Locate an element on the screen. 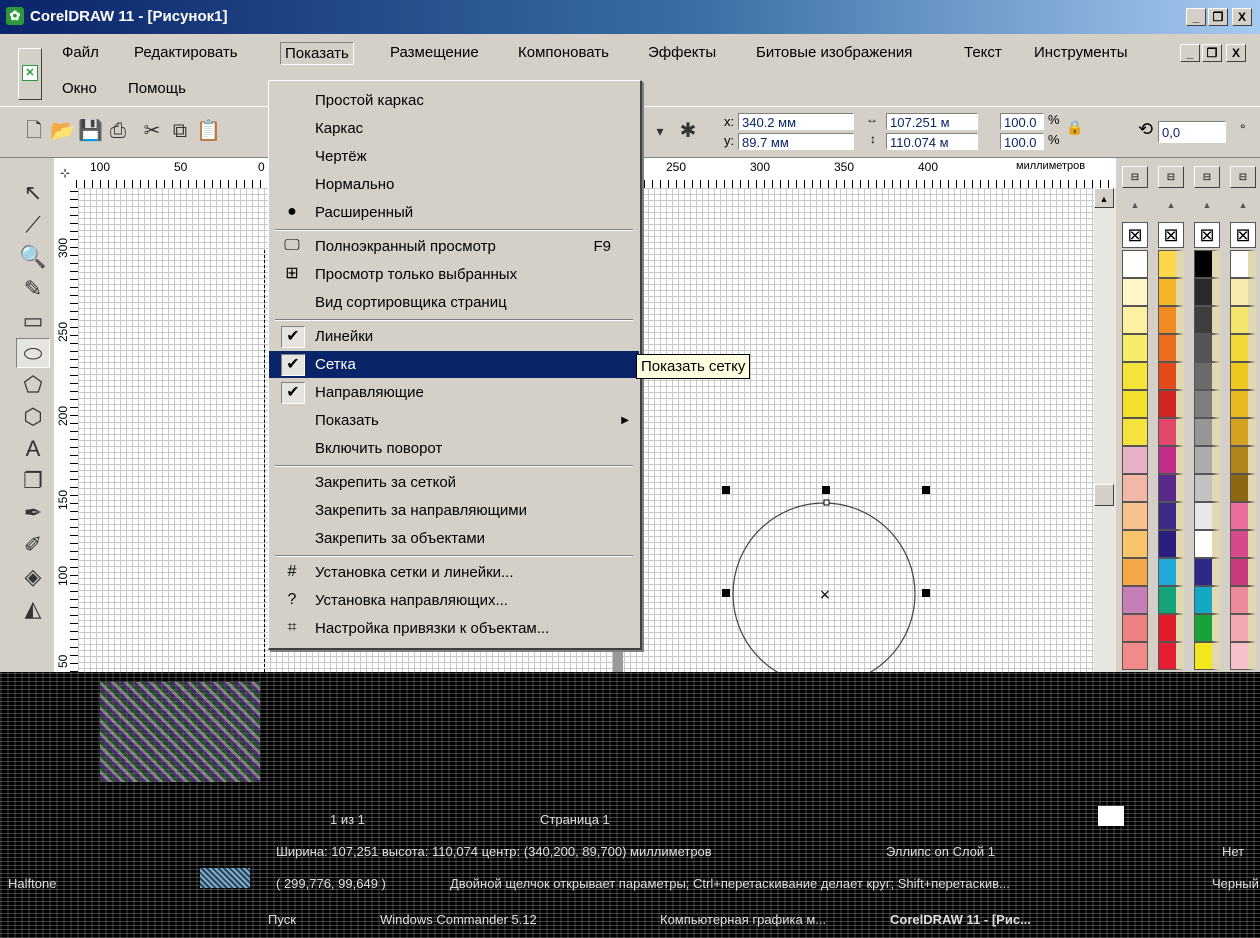 The width and height of the screenshot is (1260, 938). interactive-fill-tool-icon: ◭ is located at coordinates (33, 609).